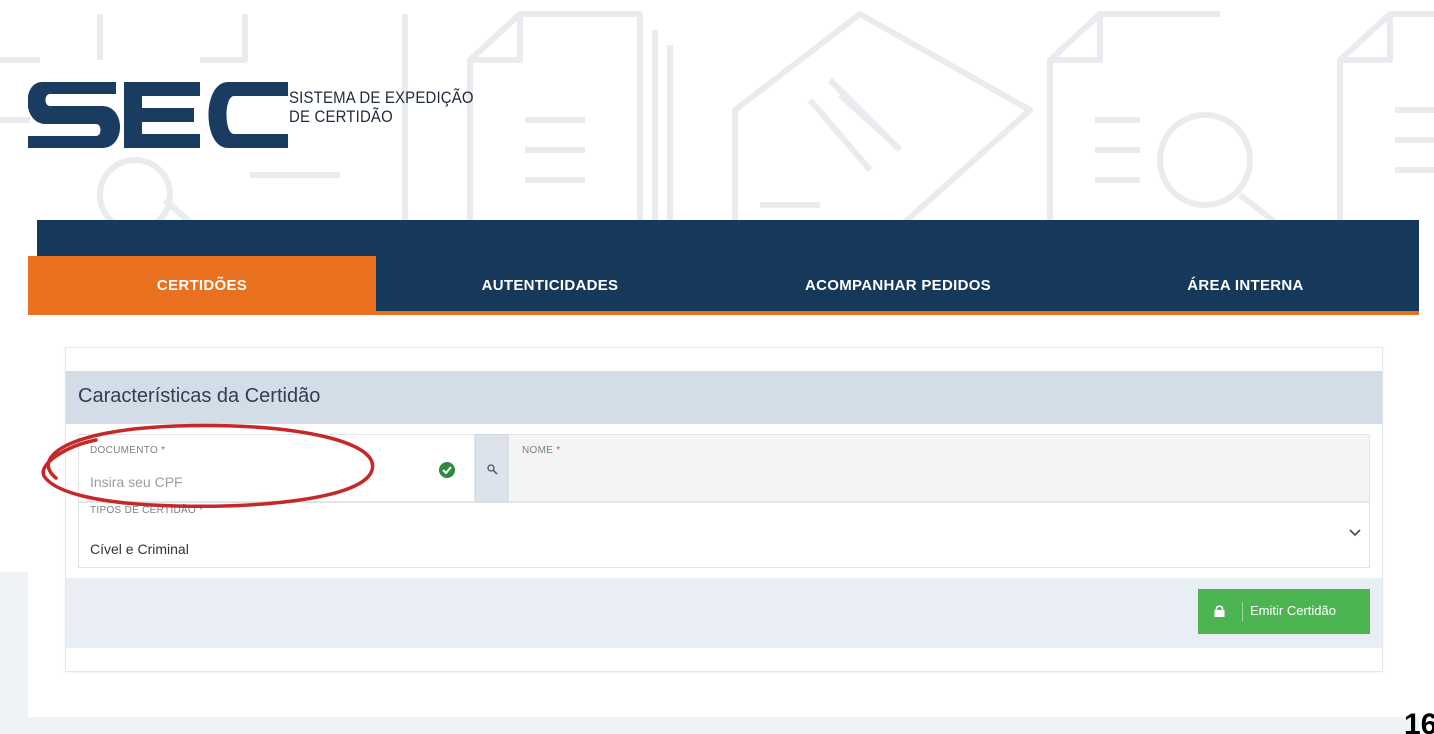  I want to click on card-footer: Emitir Certidão, so click(724, 613).